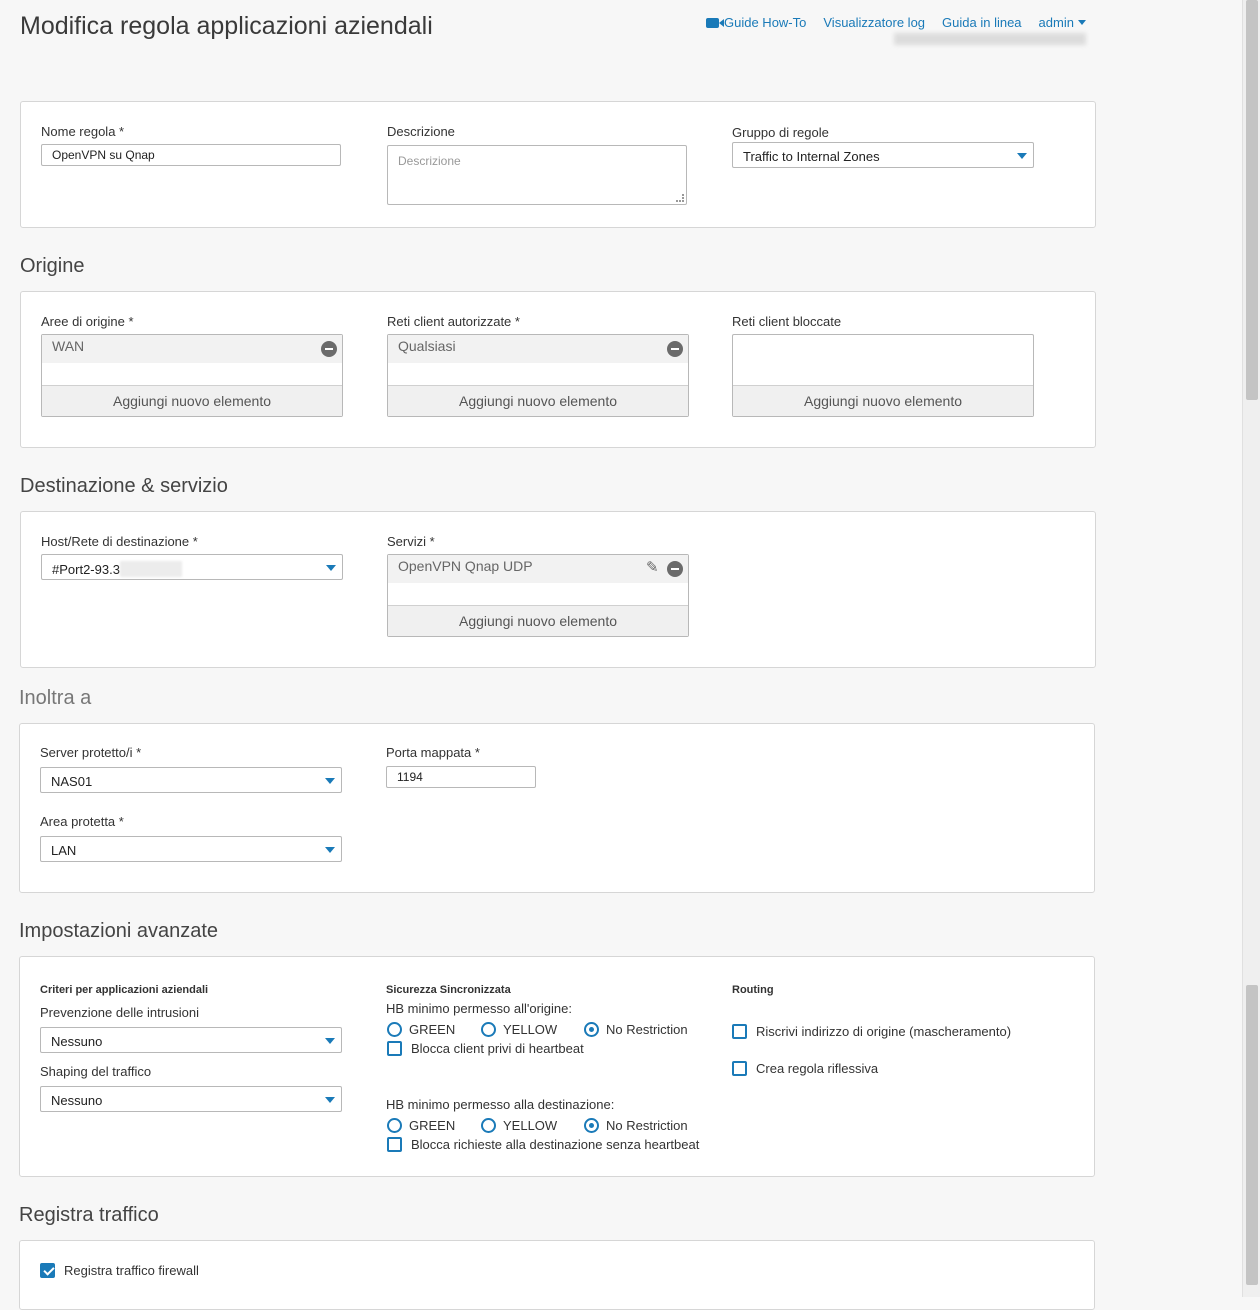  I want to click on ips-value: Nessuno, so click(77, 1041).